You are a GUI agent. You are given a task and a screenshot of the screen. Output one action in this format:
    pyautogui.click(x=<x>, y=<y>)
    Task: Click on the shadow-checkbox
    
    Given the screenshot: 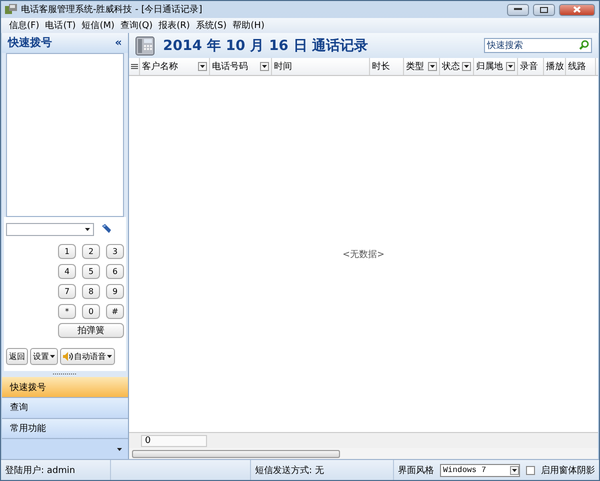 What is the action you would take?
    pyautogui.click(x=530, y=470)
    